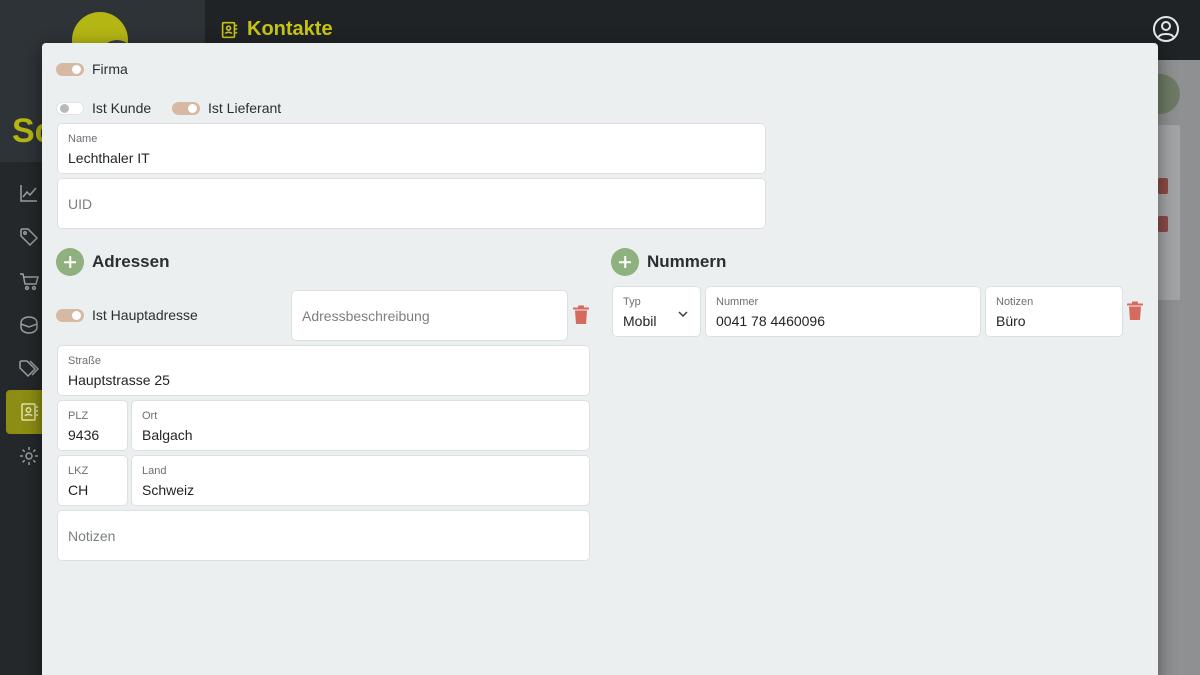 The height and width of the screenshot is (675, 1200). I want to click on firma-toggle-row: Firma, so click(92, 69).